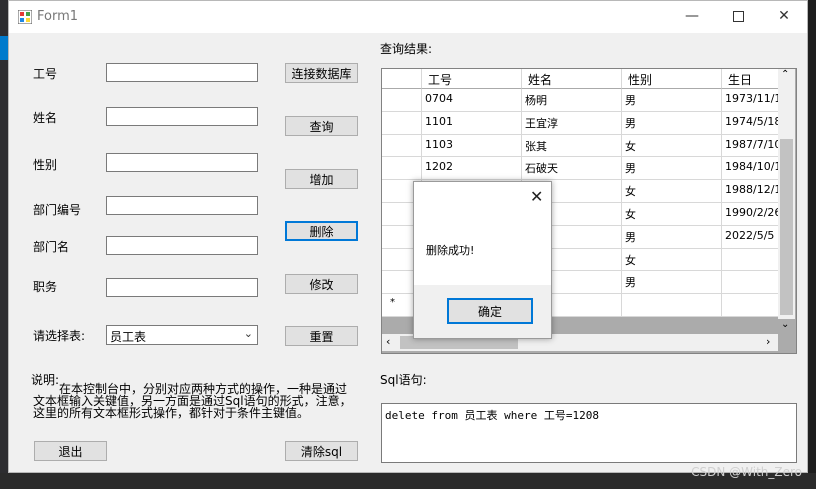  Describe the element at coordinates (768, 341) in the screenshot. I see `scroll-right-icon: ›` at that location.